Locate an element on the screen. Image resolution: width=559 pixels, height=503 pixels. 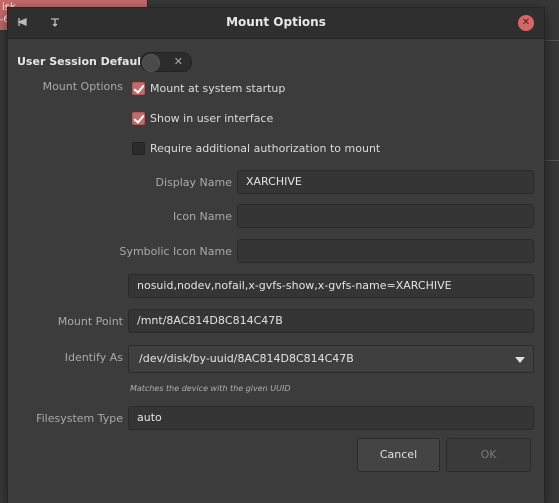
checkbox-mount-at-startup: Mount at system startup is located at coordinates (208, 88).